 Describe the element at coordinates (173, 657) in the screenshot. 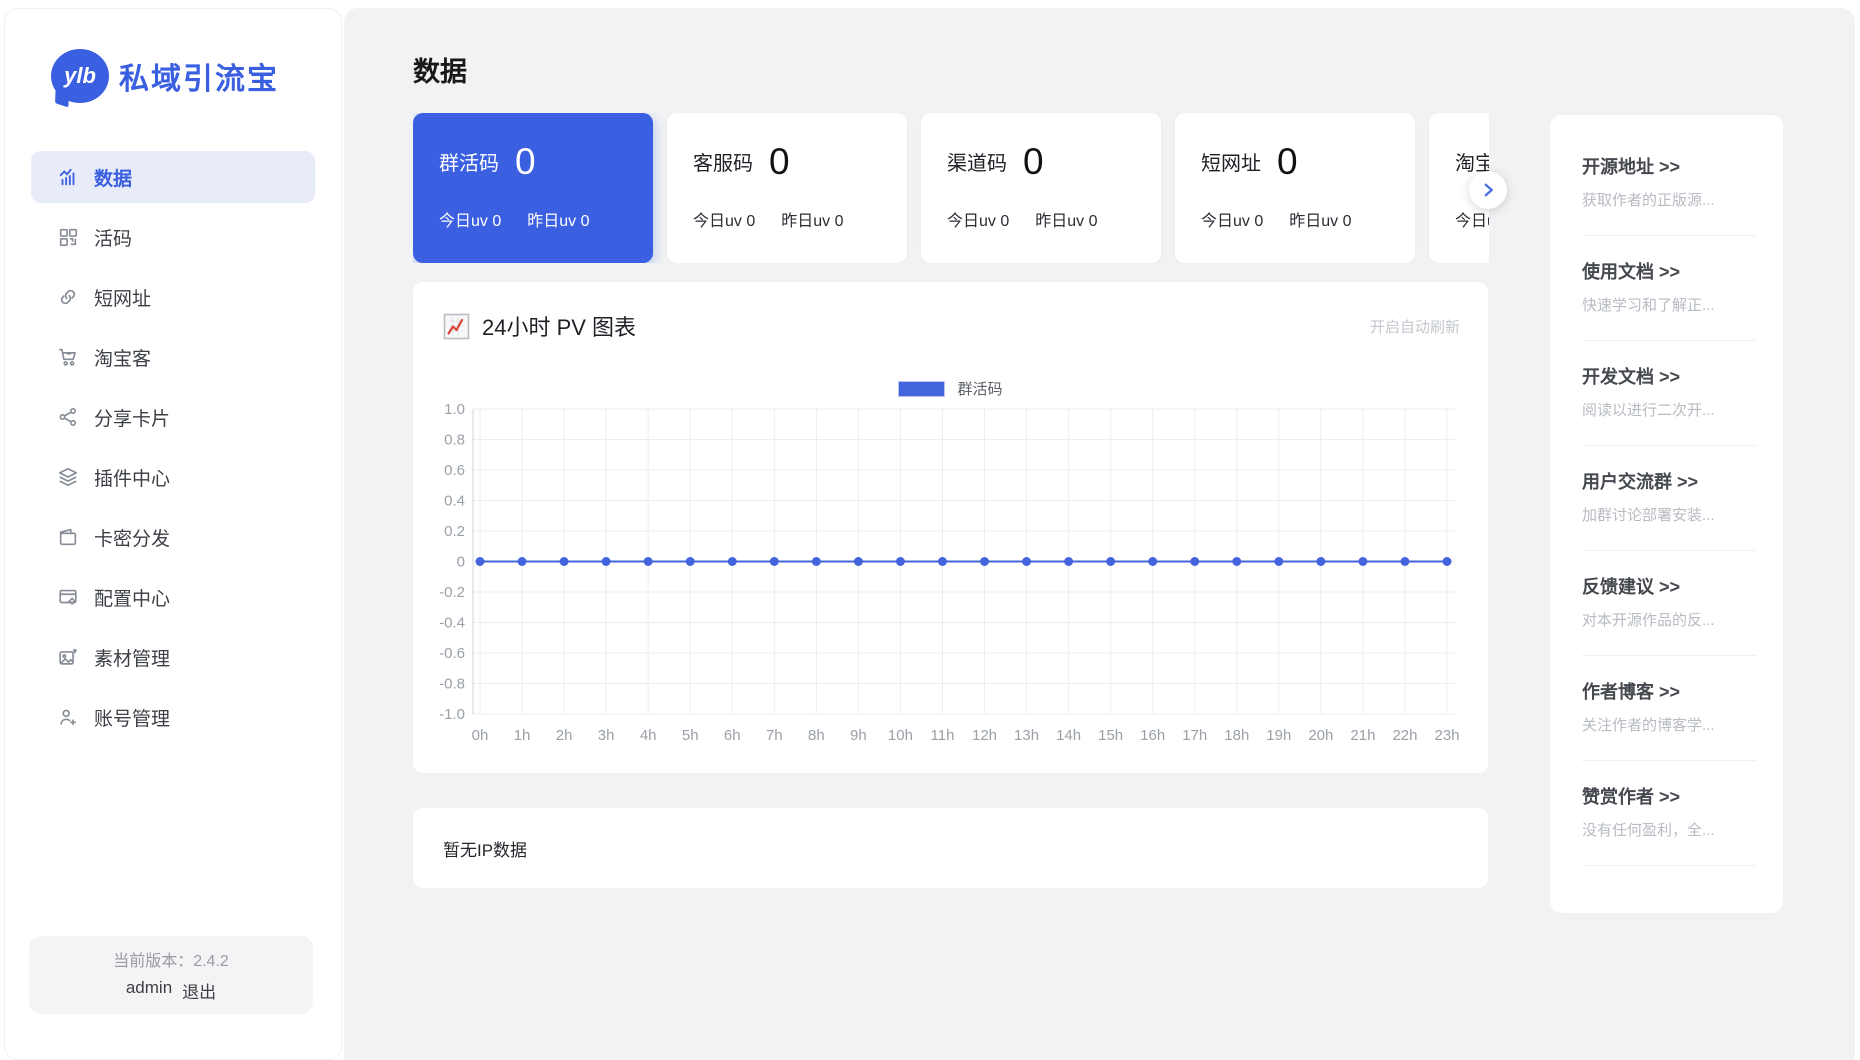

I see `sidebar-item-material-manage: 素材管理` at that location.